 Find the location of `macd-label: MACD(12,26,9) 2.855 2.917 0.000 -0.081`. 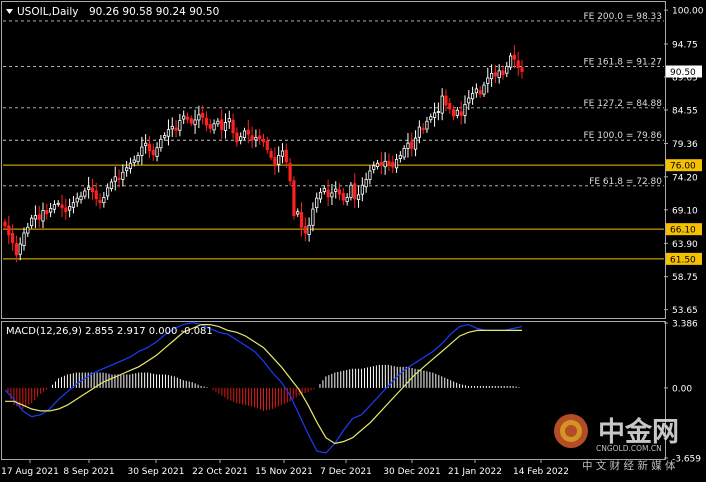

macd-label: MACD(12,26,9) 2.855 2.917 0.000 -0.081 is located at coordinates (109, 331).